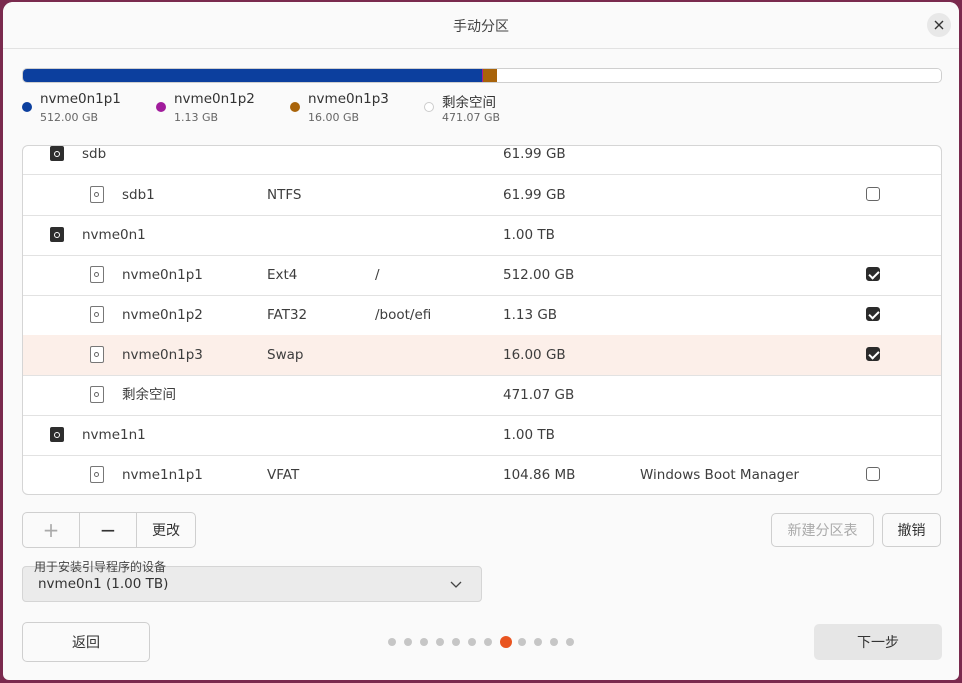 The width and height of the screenshot is (962, 683). Describe the element at coordinates (482, 315) in the screenshot. I see `table-row-partition: nvme0n1p2 FAT32 /boot/efi 1.13 GB` at that location.